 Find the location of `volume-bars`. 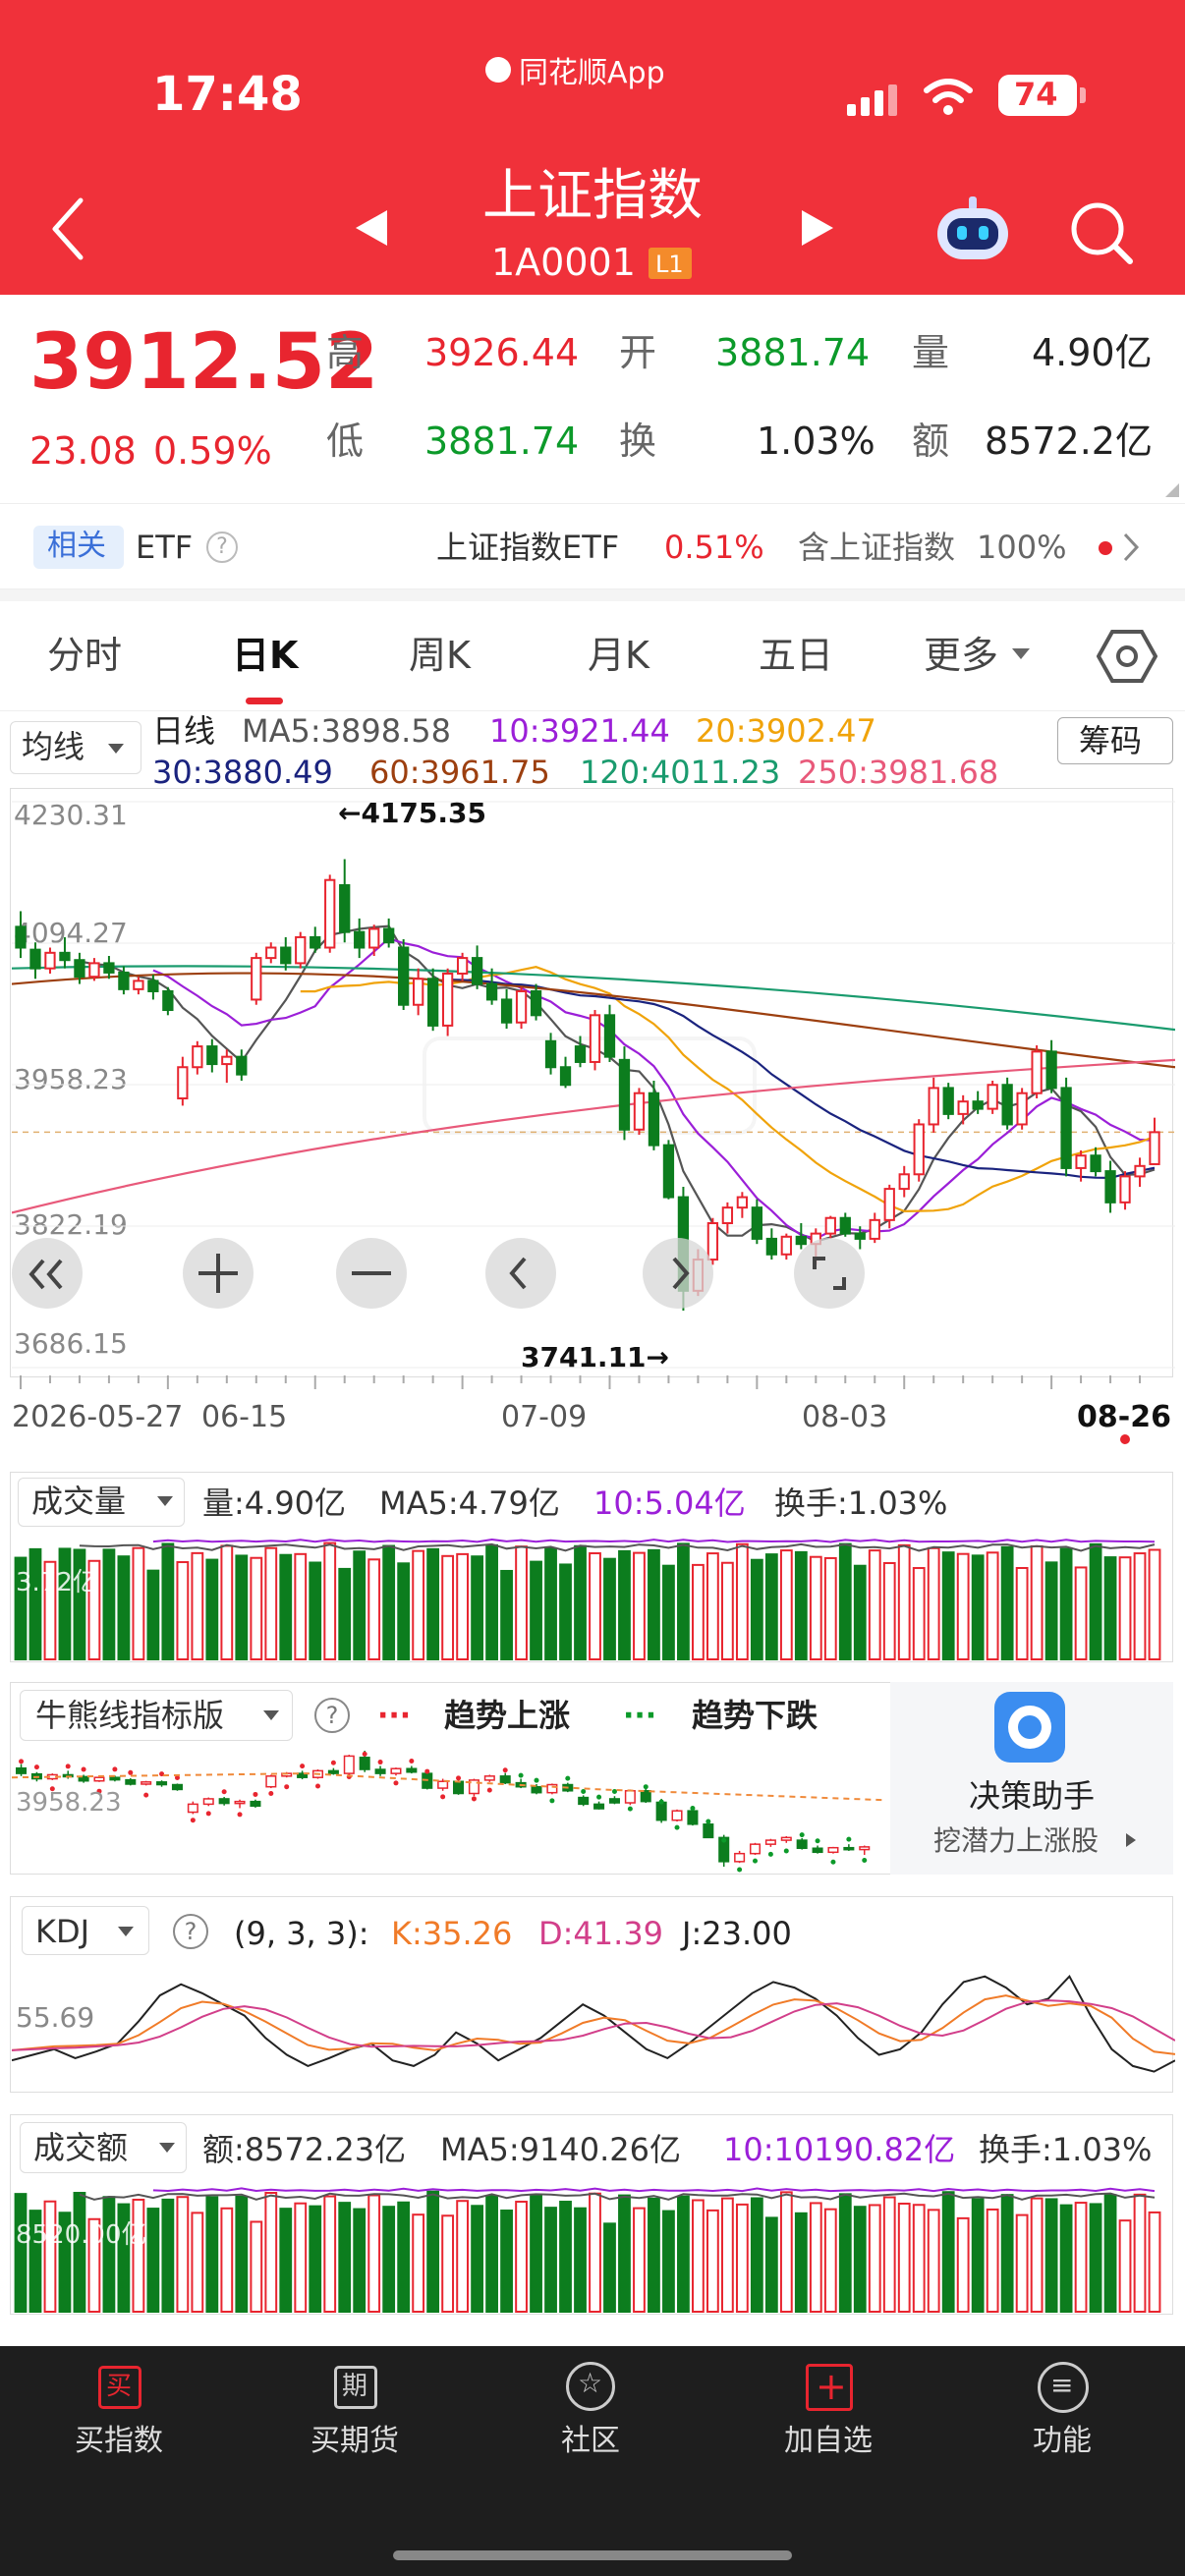

volume-bars is located at coordinates (588, 1599).